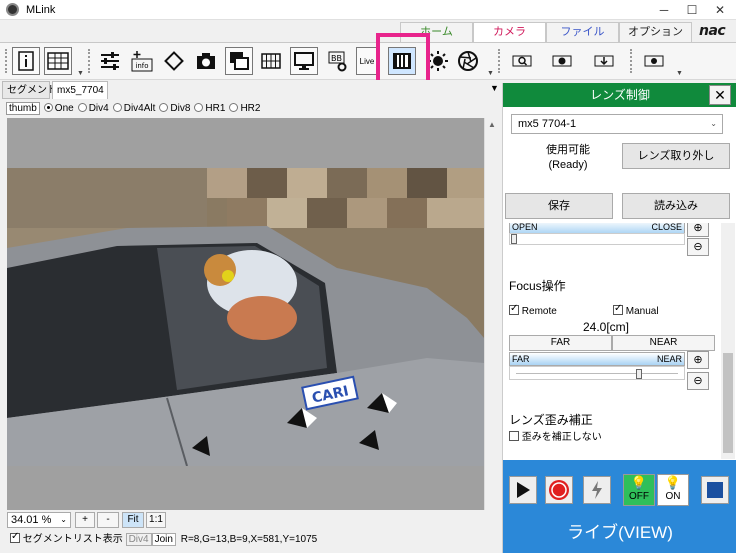  What do you see at coordinates (698, 360) in the screenshot?
I see `focus-zoom-in-button: ⊕` at bounding box center [698, 360].